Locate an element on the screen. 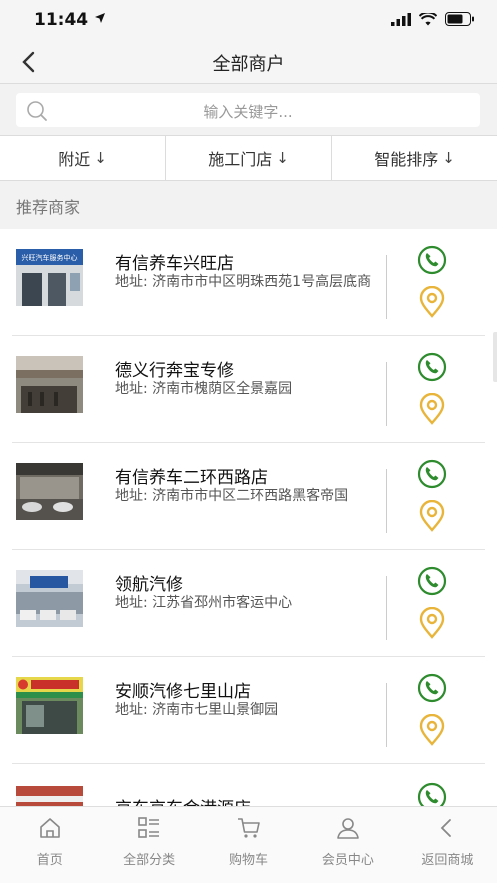 This screenshot has height=883, width=497. store-name: 德义行奔宝专修 is located at coordinates (174, 371).